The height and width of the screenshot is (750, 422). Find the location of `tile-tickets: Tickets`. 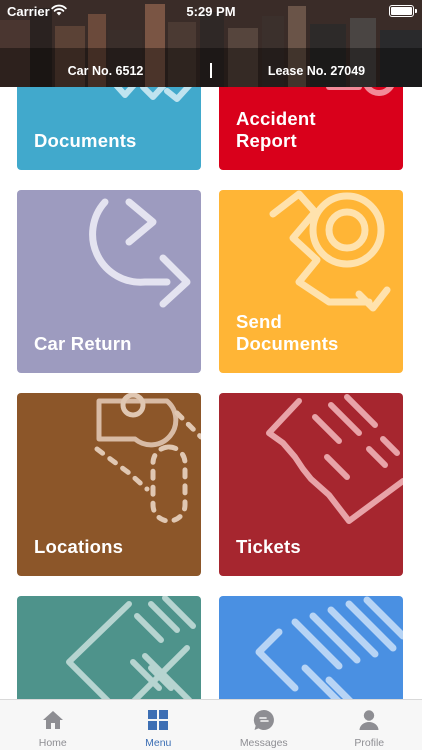

tile-tickets: Tickets is located at coordinates (311, 484).